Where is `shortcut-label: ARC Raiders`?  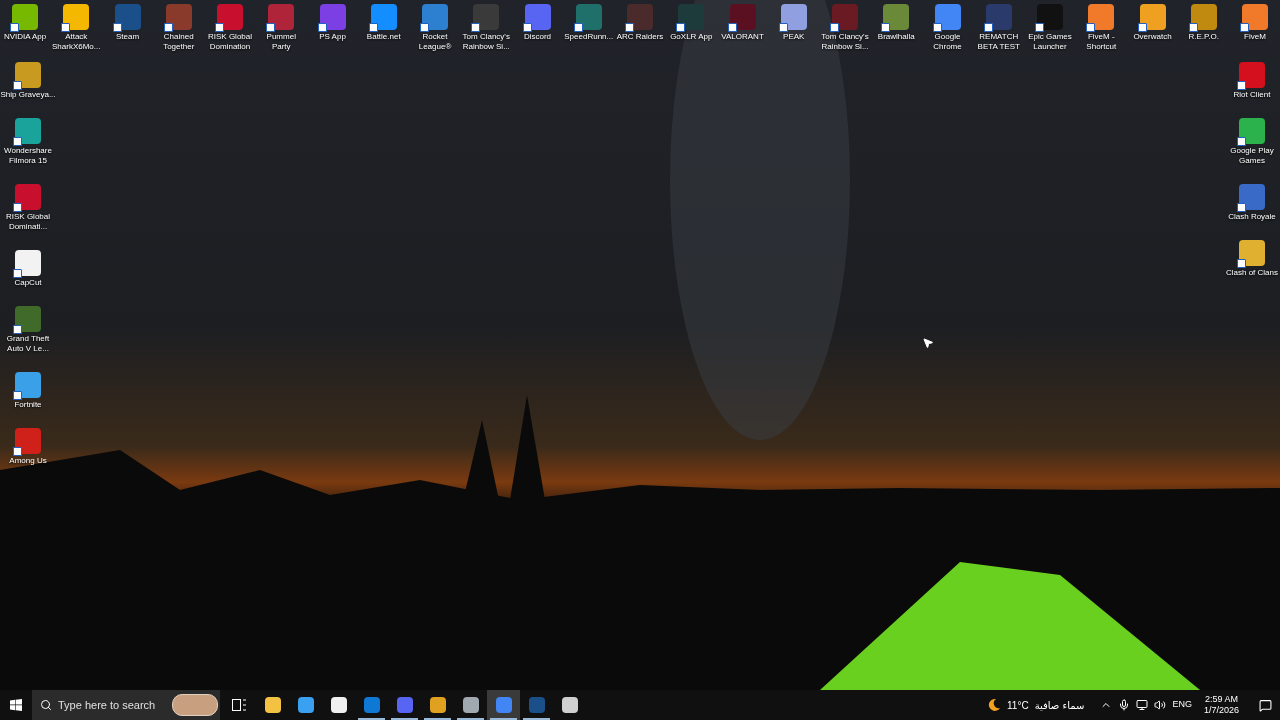
shortcut-label: ARC Raiders is located at coordinates (640, 37).